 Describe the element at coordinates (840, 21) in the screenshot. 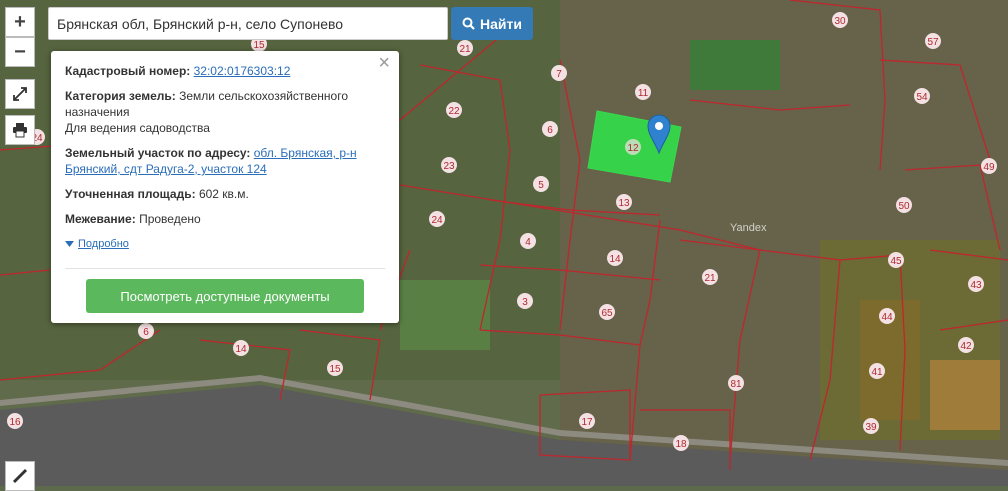

I see `svg-text: 30` at that location.